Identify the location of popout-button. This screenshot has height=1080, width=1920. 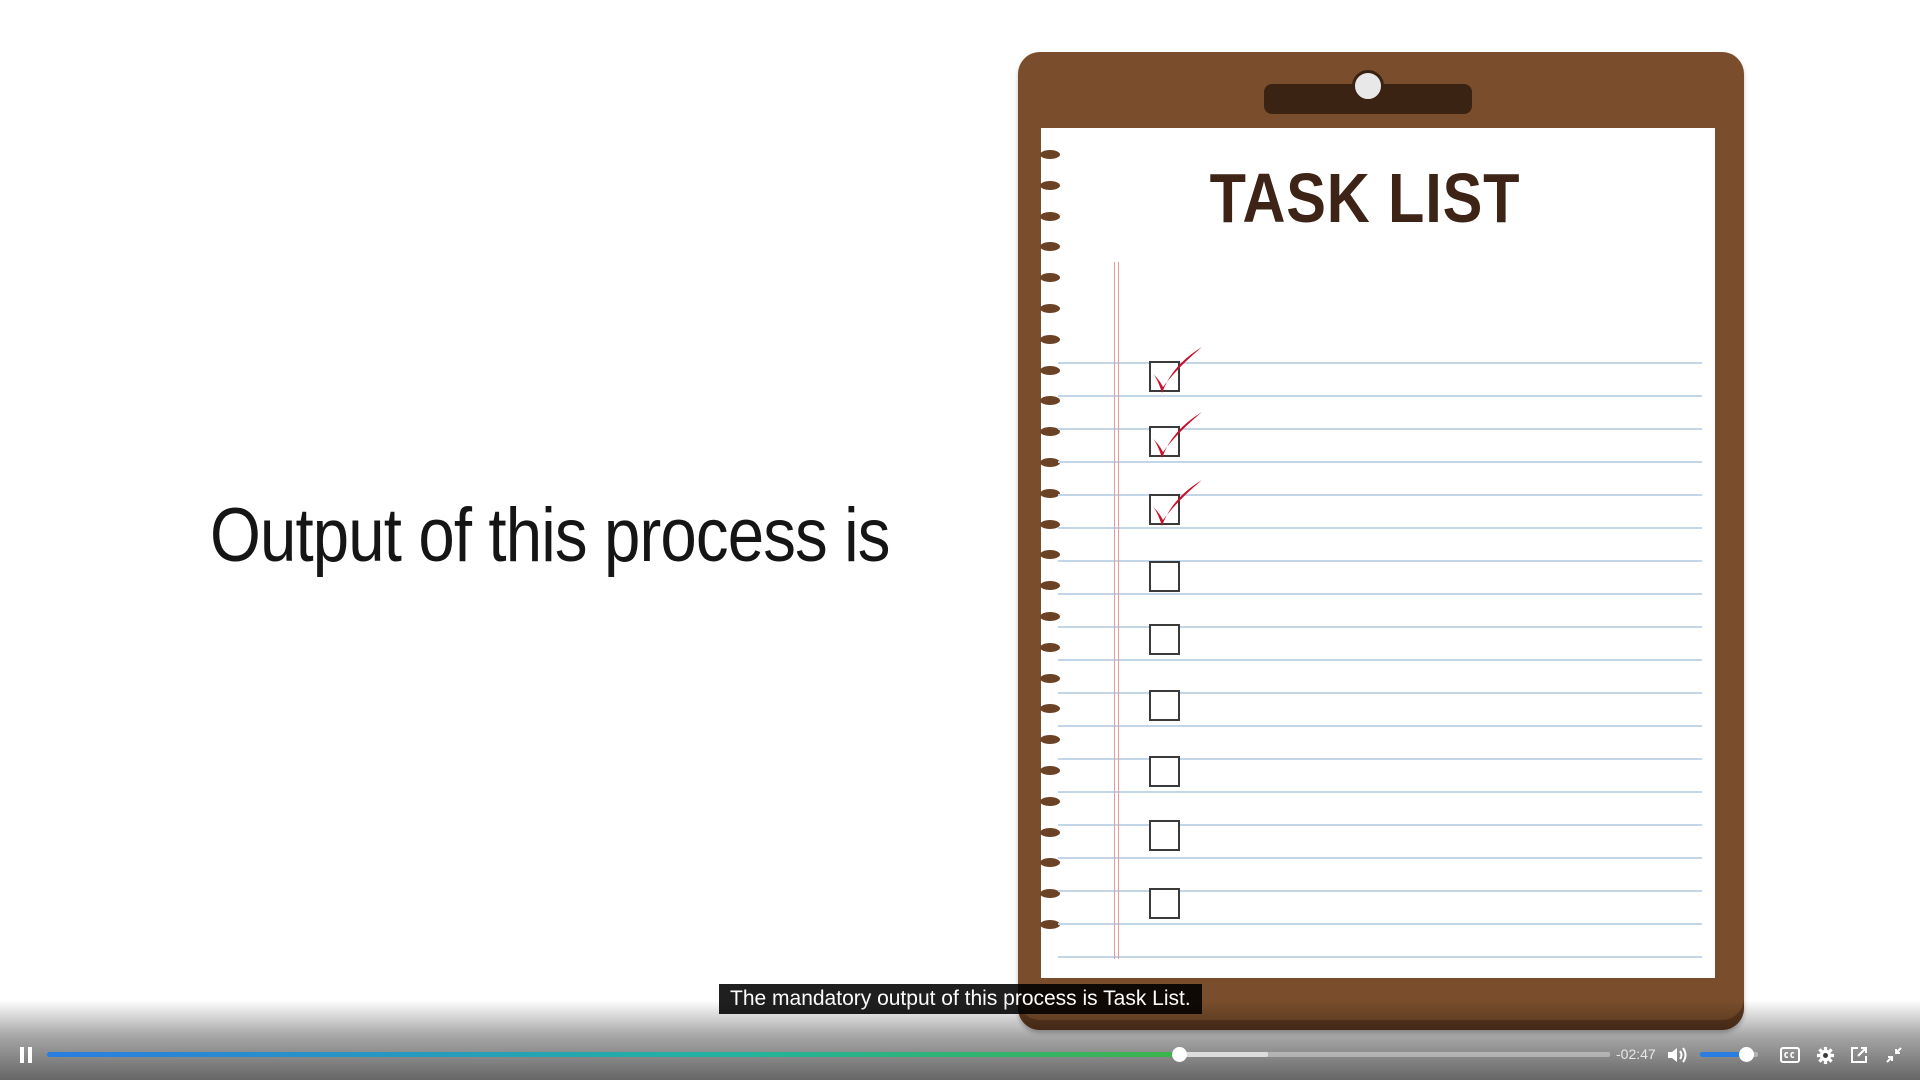
(1859, 1055).